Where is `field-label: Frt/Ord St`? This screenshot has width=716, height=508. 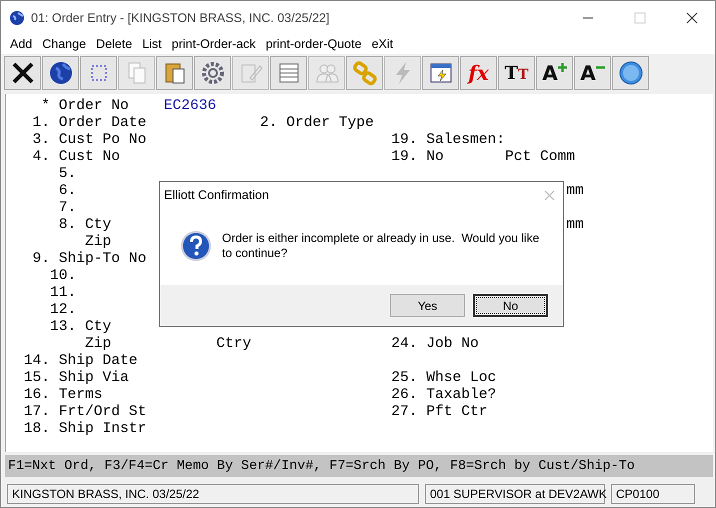
field-label: Frt/Ord St is located at coordinates (102, 412).